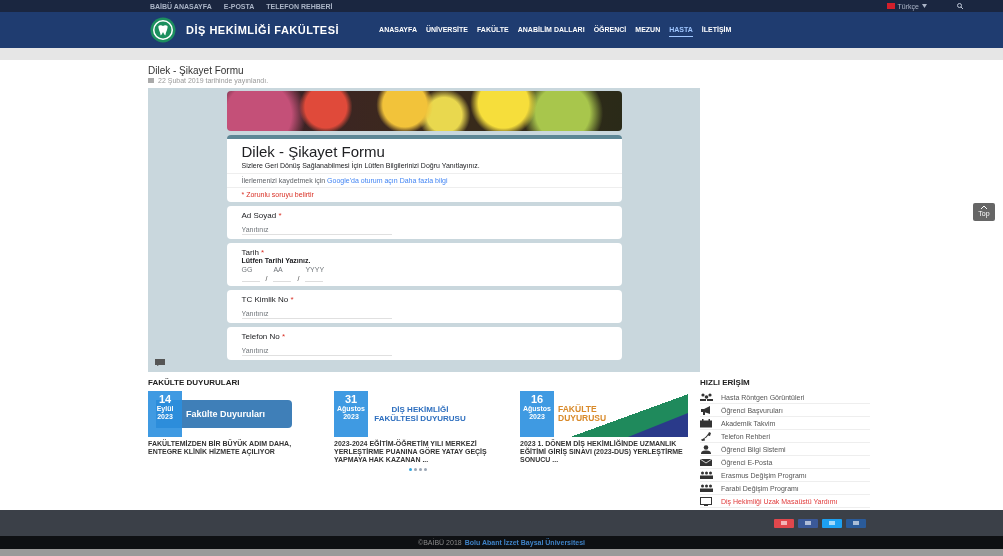  What do you see at coordinates (537, 399) in the screenshot?
I see `date-day: 16` at bounding box center [537, 399].